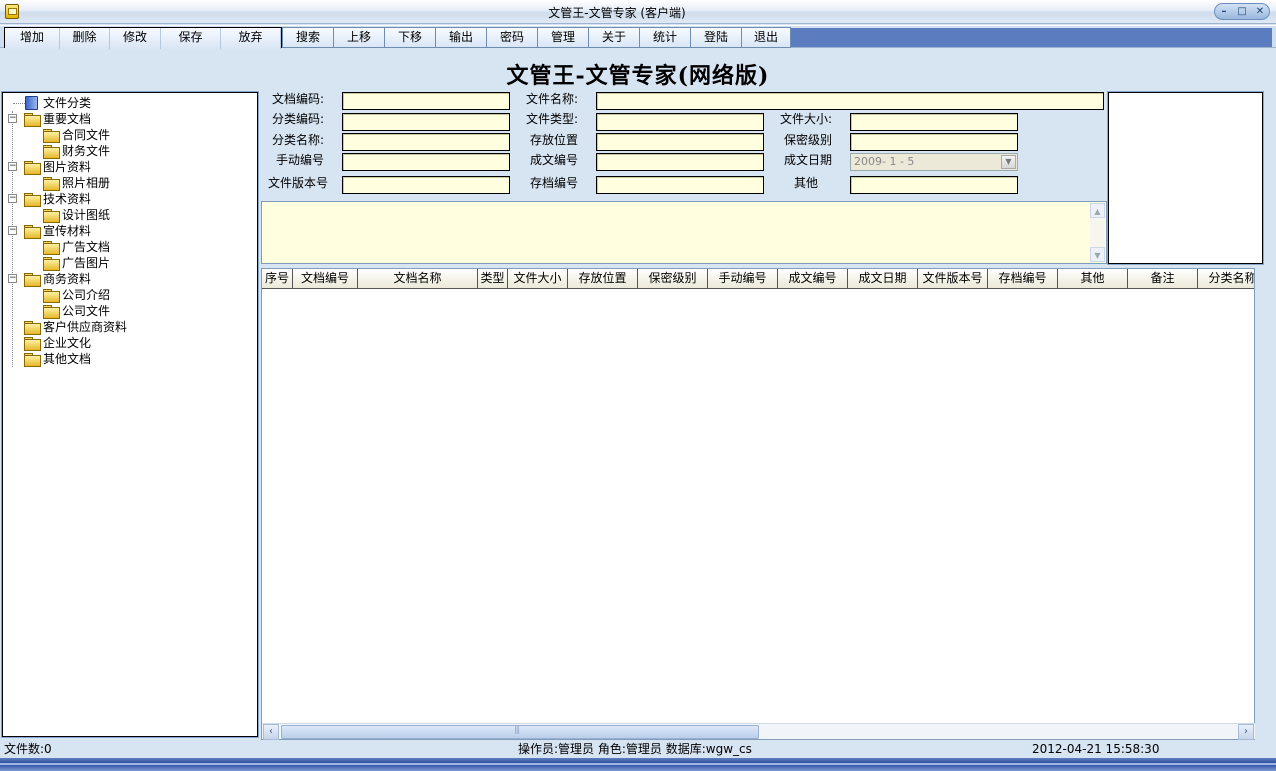  What do you see at coordinates (673, 279) in the screenshot?
I see `column-header: 保密级别` at bounding box center [673, 279].